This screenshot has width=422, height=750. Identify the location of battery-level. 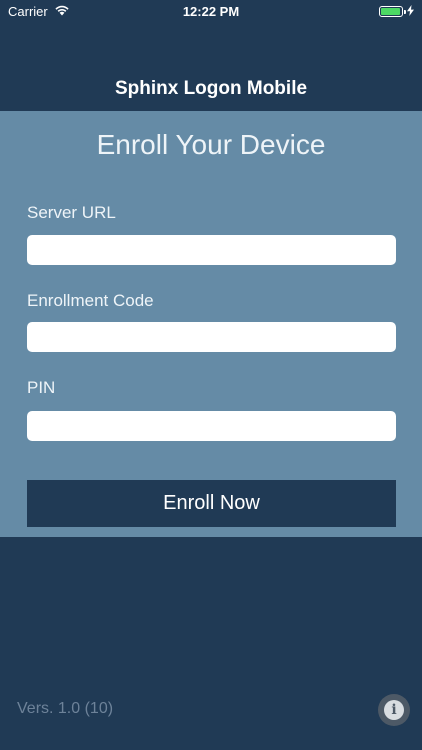
(390, 11).